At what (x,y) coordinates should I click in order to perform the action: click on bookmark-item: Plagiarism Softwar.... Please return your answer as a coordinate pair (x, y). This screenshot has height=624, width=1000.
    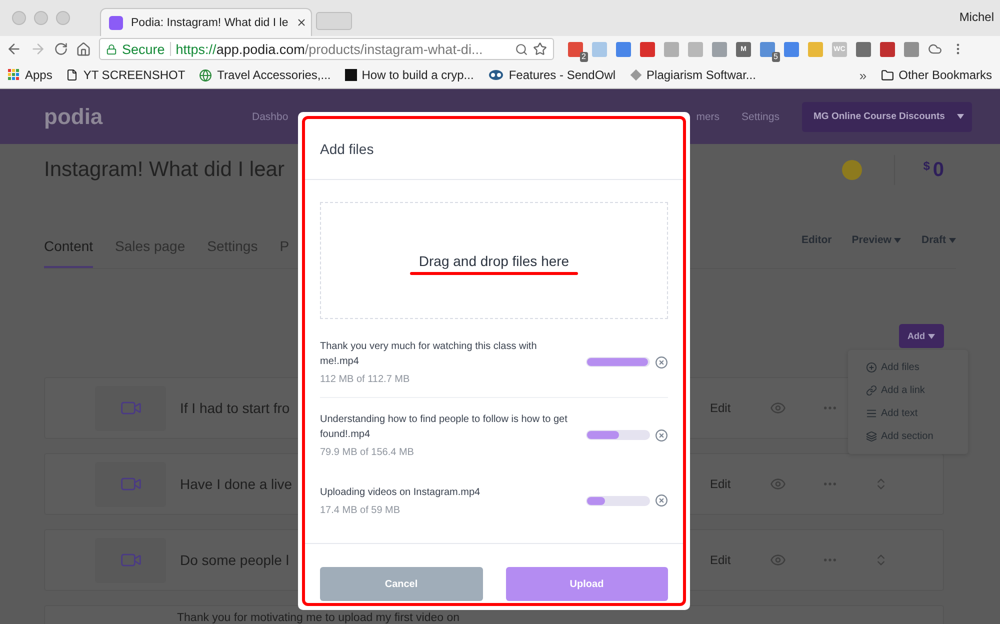
    Looking at the image, I should click on (693, 75).